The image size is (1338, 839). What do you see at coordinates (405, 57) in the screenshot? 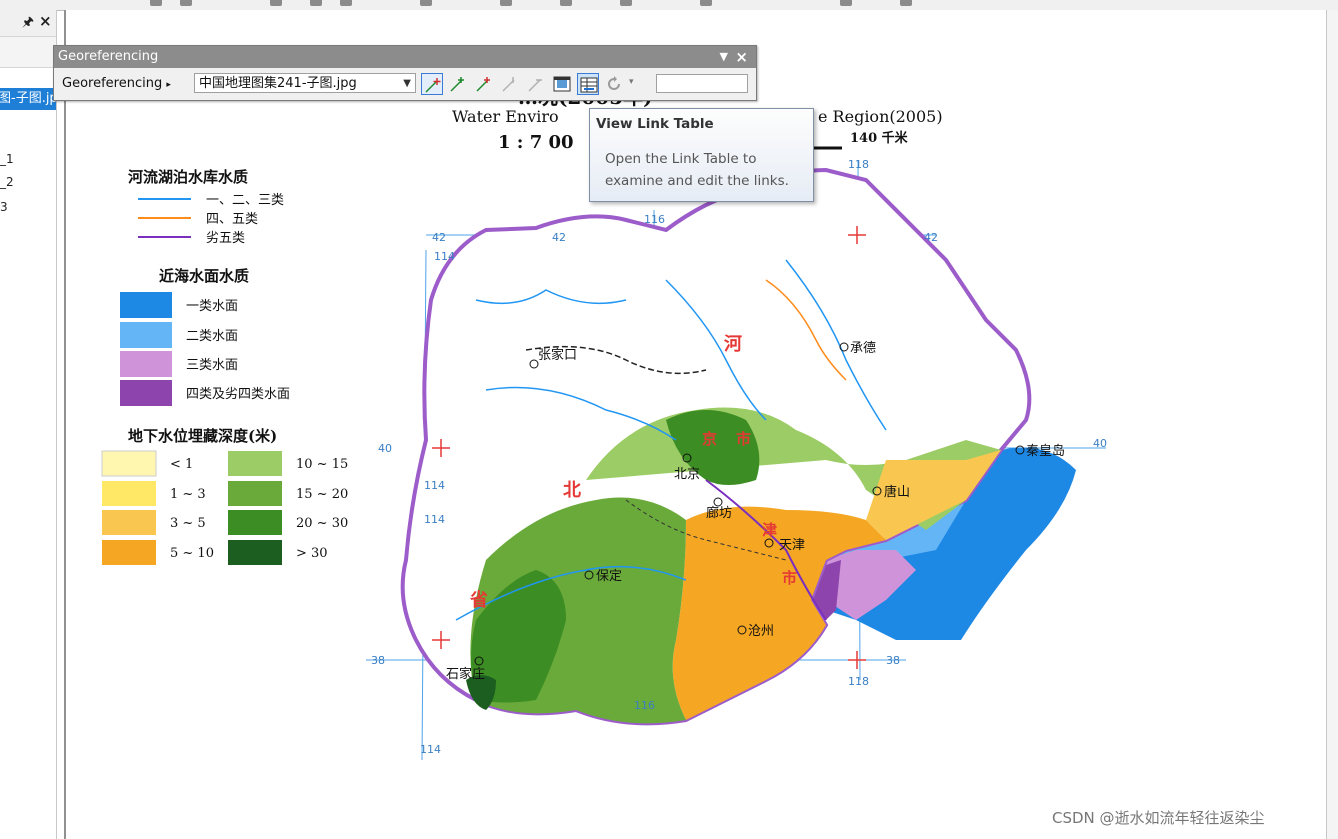
I see `toolbar-title-bar: Georeferencing ▼ ×` at bounding box center [405, 57].